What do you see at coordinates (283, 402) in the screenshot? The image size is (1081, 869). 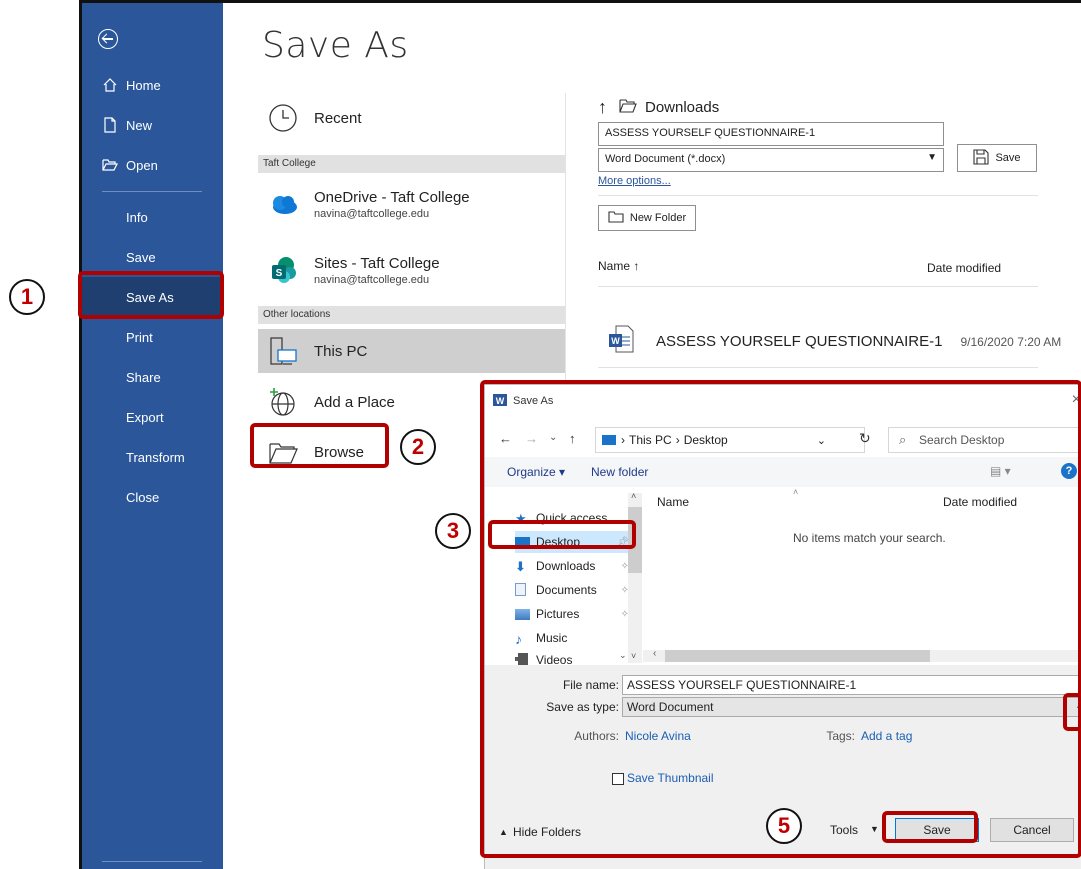 I see `globe-add-icon` at bounding box center [283, 402].